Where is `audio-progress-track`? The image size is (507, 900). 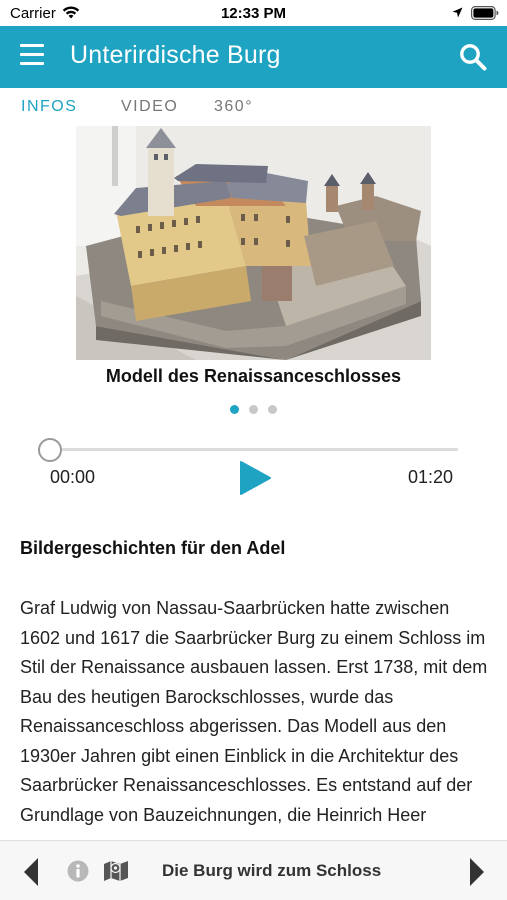 audio-progress-track is located at coordinates (254, 449).